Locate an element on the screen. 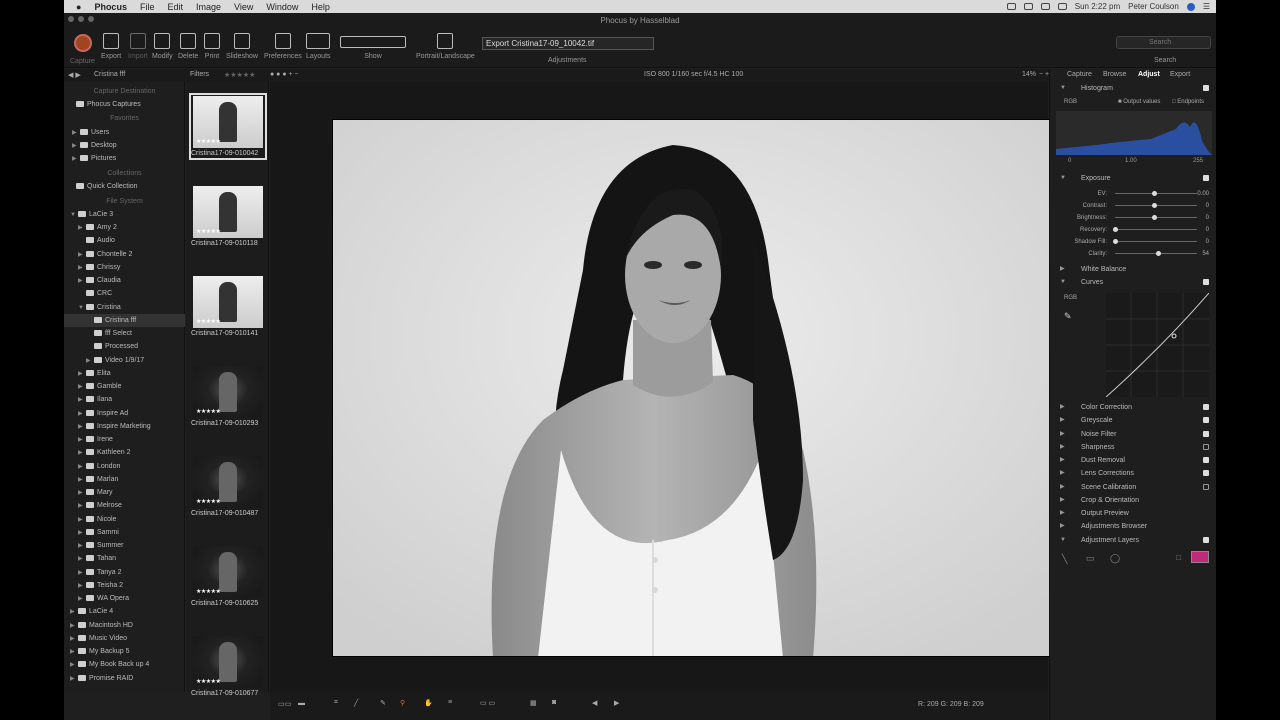 This screenshot has width=1280, height=720. layer-radial-icon: ◯ is located at coordinates (1115, 558).